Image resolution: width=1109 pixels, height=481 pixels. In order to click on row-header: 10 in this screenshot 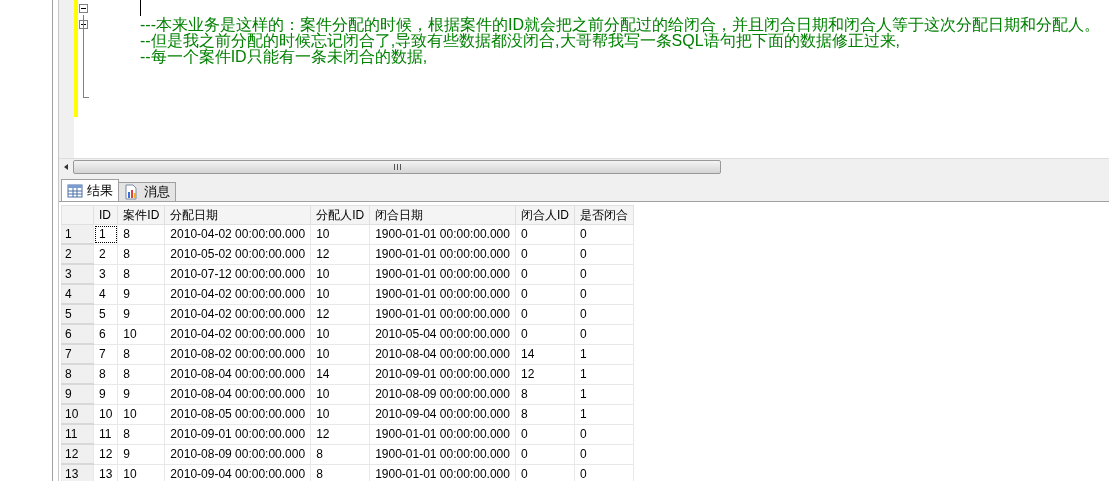, I will do `click(77, 414)`.